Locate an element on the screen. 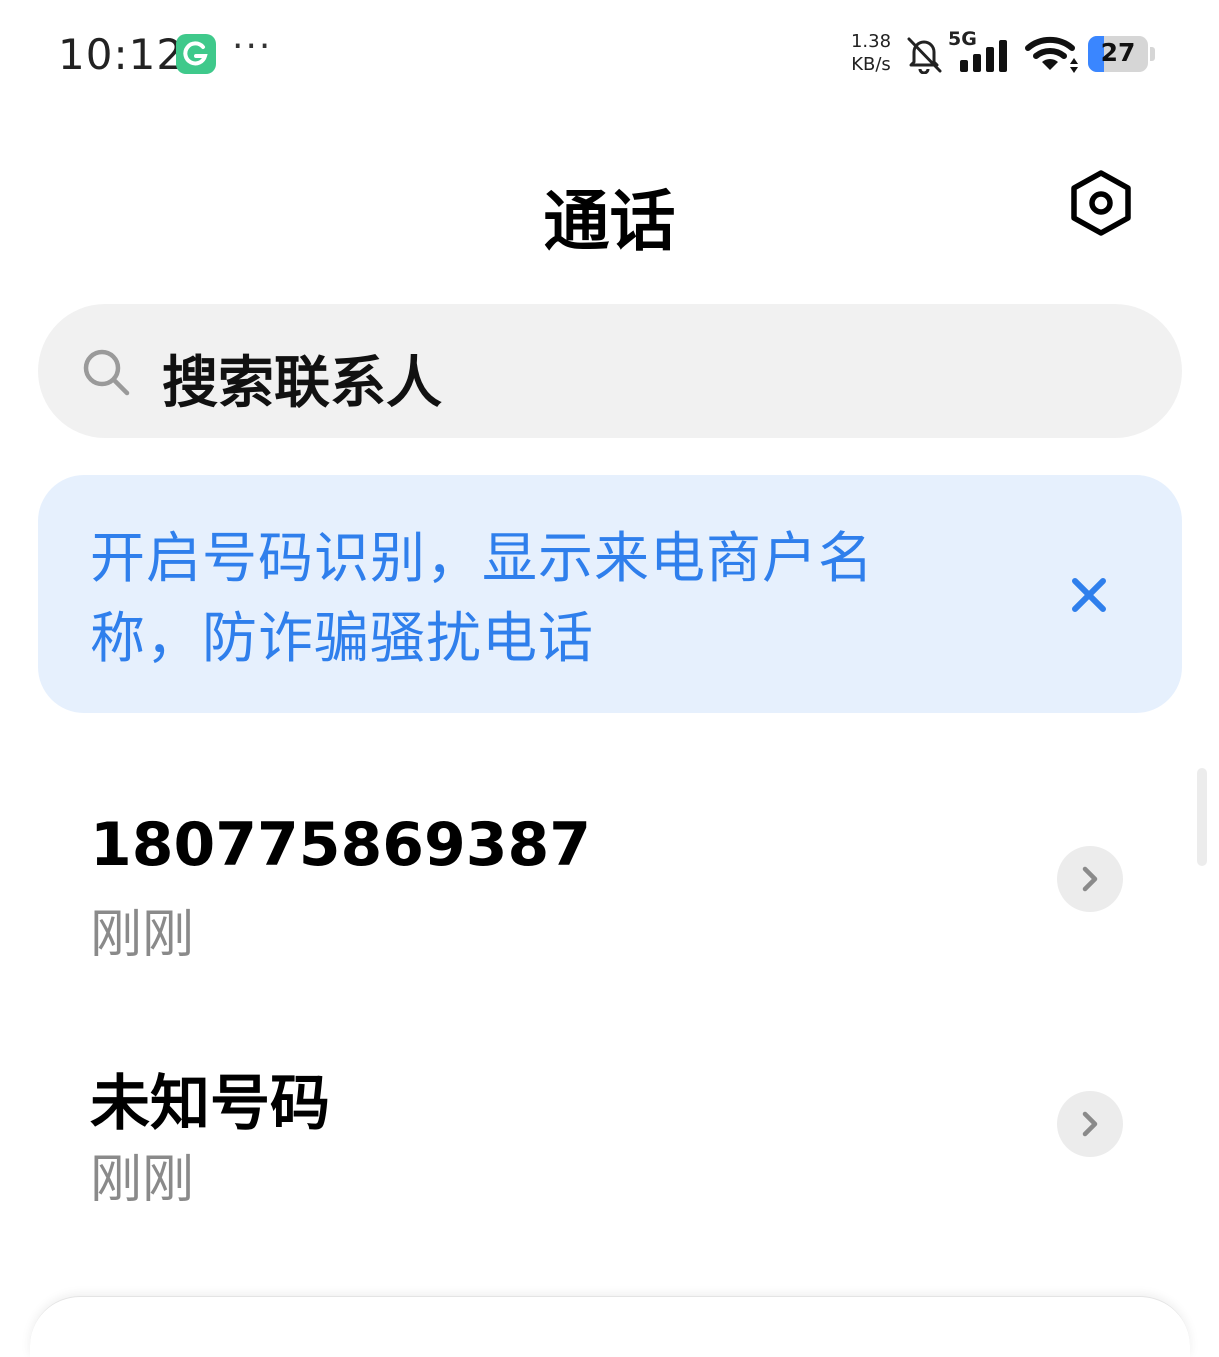 The image size is (1219, 1357). call-number: 18077586938​7 is located at coordinates (340, 845).